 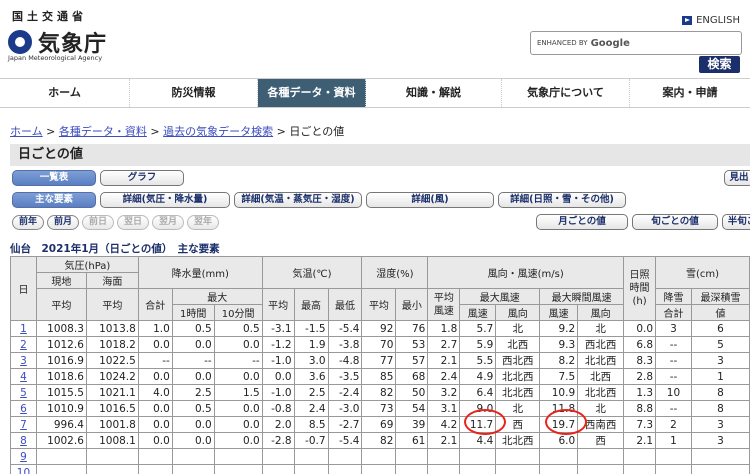 What do you see at coordinates (298, 200) in the screenshot?
I see `detail-temp-button: 詳細(気温・蒸気圧・湿度)` at bounding box center [298, 200].